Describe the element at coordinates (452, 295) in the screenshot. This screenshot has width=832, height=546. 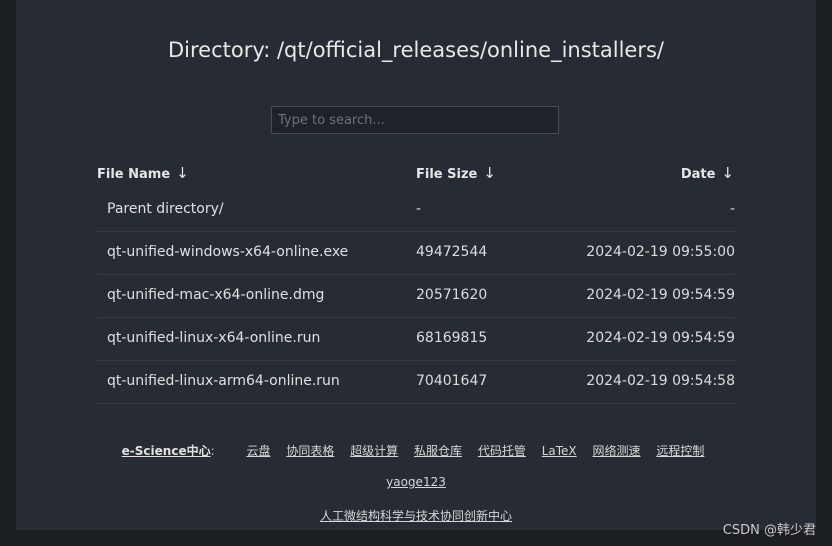
I see `file-size: 20571620` at that location.